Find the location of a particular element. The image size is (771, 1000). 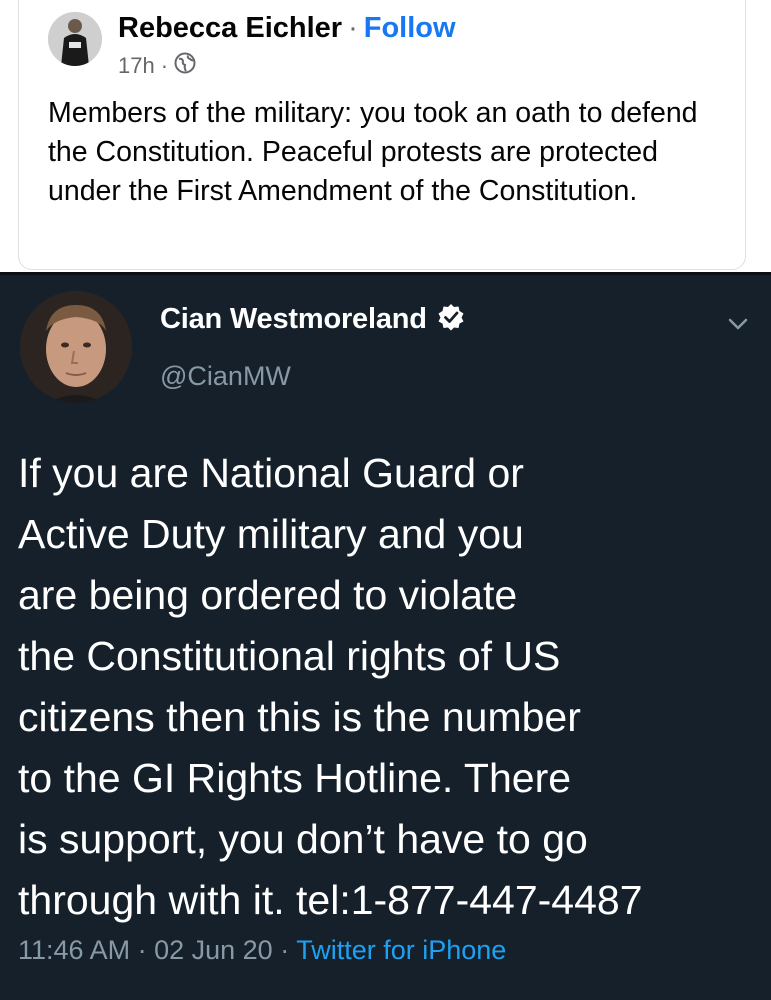

tweet-author-row: Cian Westmoreland is located at coordinates (312, 319).